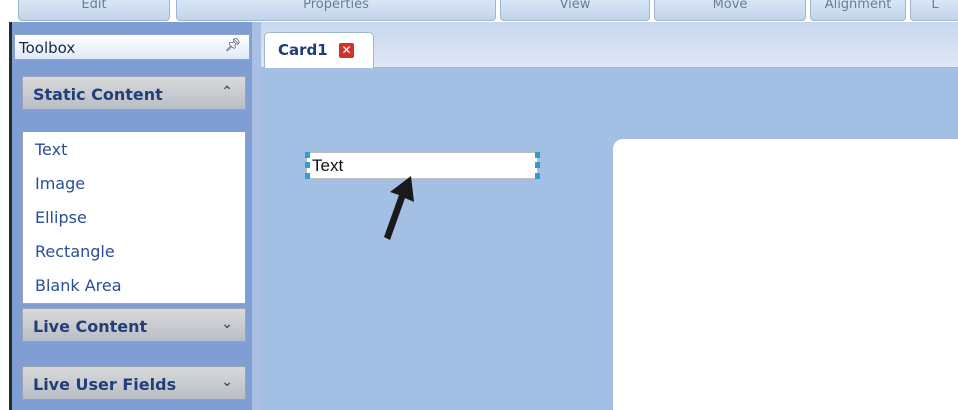 The height and width of the screenshot is (410, 958). I want to click on ribbon-bar: Edit Properties View Move Alignment L, so click(479, 12).